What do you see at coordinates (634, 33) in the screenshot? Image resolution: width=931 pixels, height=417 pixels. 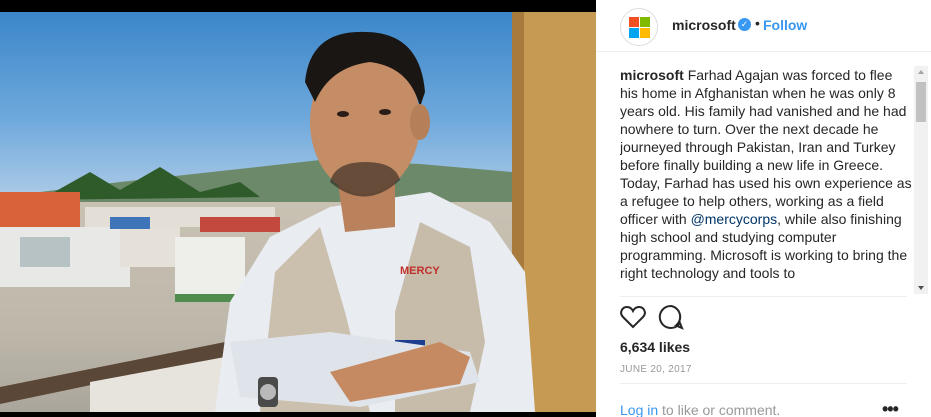 I see `logo-blue-square` at bounding box center [634, 33].